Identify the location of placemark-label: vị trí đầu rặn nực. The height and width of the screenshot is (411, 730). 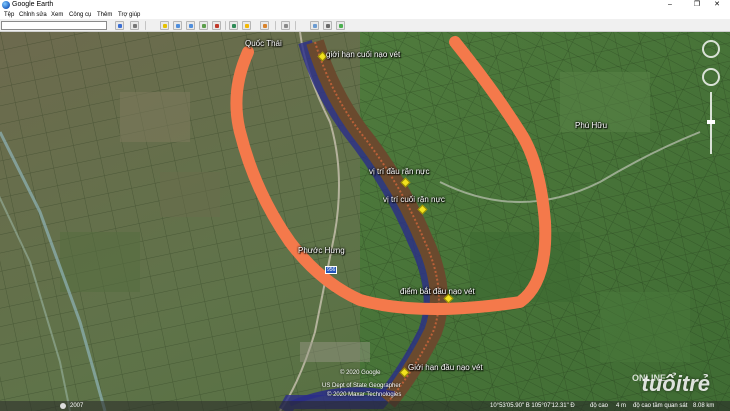
(399, 171).